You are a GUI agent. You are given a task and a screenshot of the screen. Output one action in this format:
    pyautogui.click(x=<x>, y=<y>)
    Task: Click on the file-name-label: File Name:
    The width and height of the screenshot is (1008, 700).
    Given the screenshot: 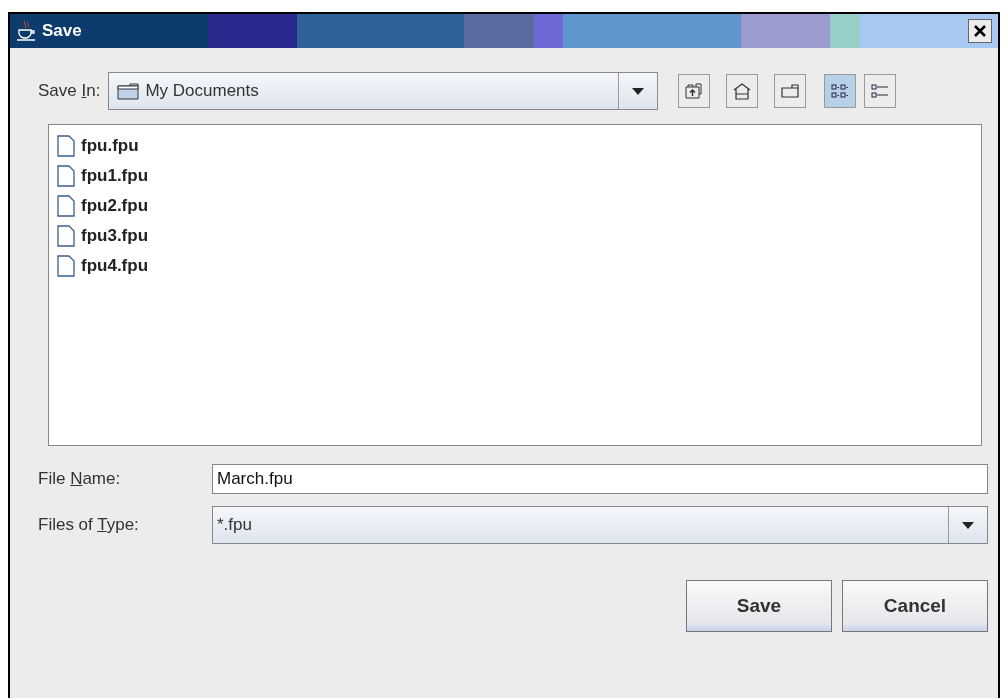 What is the action you would take?
    pyautogui.click(x=80, y=479)
    